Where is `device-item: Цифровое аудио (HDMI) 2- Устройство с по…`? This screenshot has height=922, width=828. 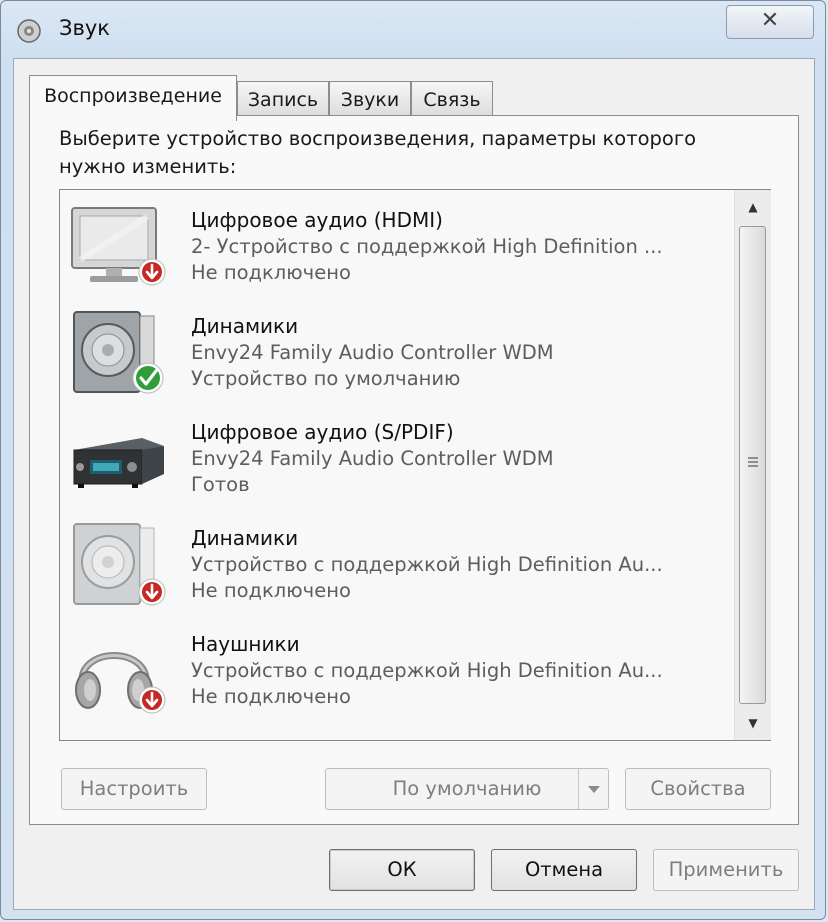 device-item: Цифровое аудио (HDMI) 2- Устройство с по… is located at coordinates (397, 243).